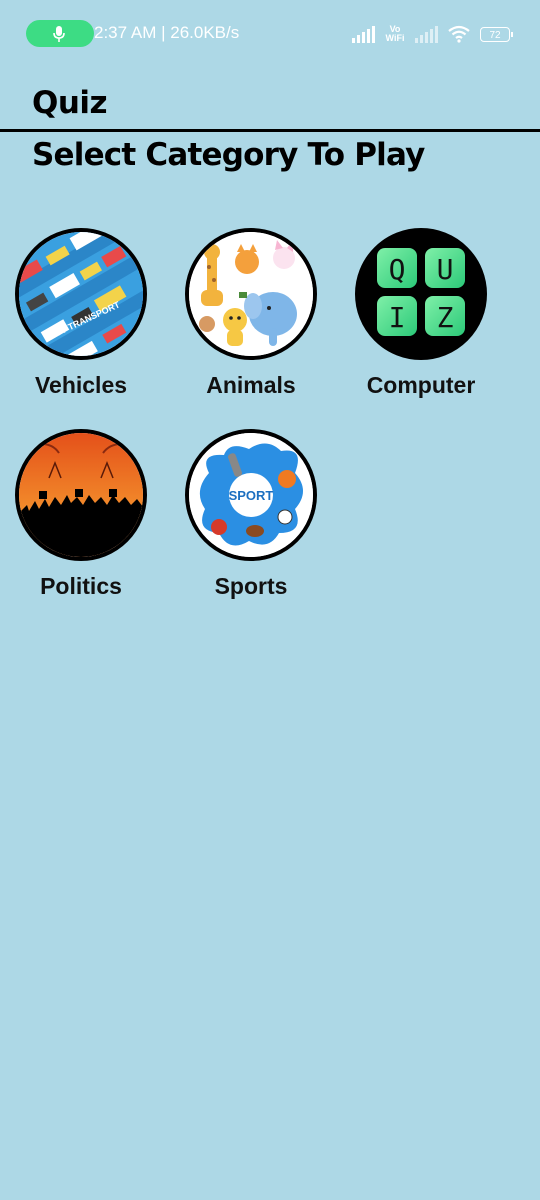 This screenshot has height=1200, width=540. I want to click on svg-text: U, so click(445, 269).